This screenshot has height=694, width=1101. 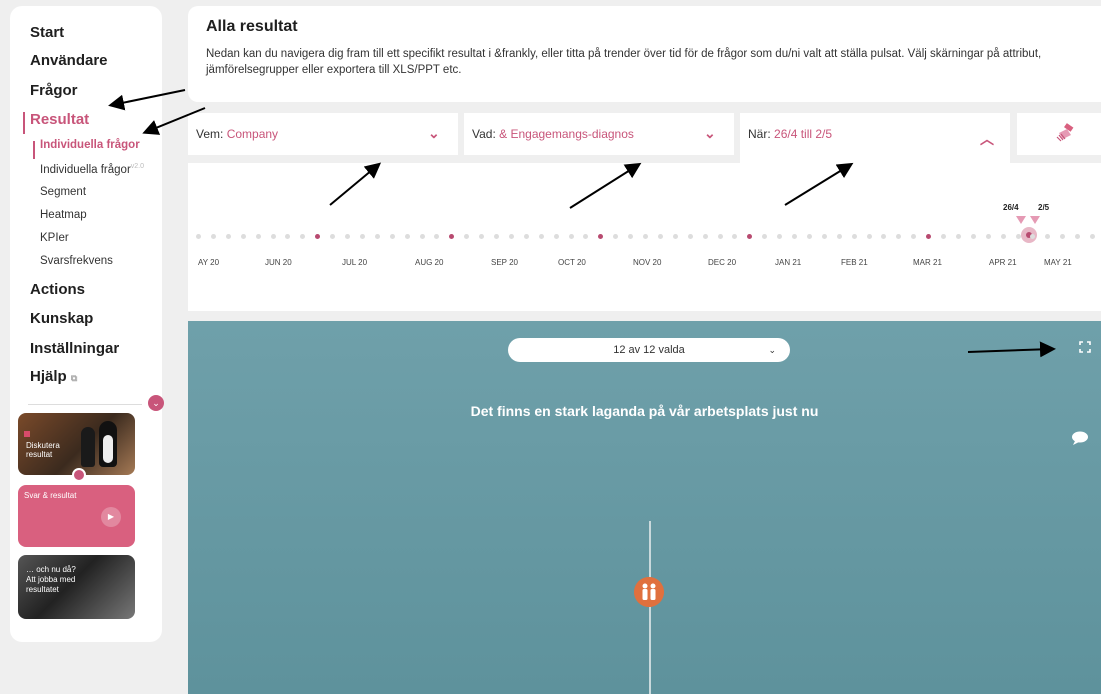 What do you see at coordinates (875, 138) in the screenshot?
I see `filter-when: När: 26/4 till 2/5 ︿` at bounding box center [875, 138].